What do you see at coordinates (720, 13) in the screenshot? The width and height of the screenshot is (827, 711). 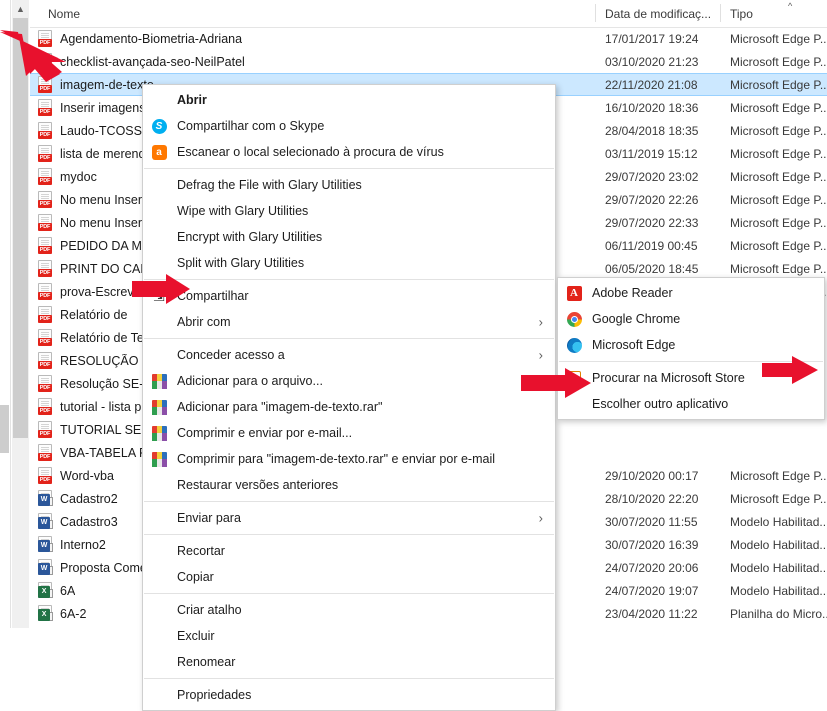 I see `column-divider-date-type` at bounding box center [720, 13].